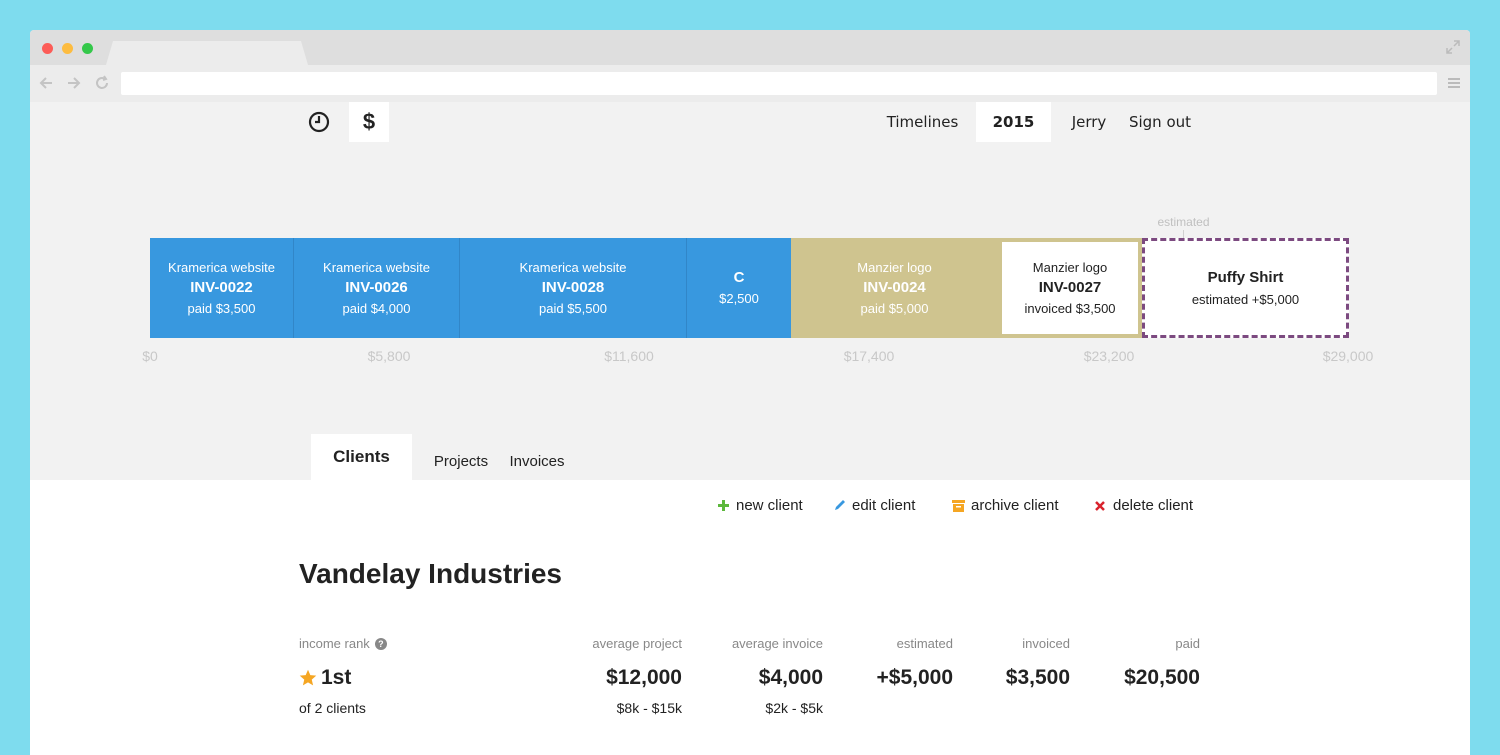  Describe the element at coordinates (336, 677) in the screenshot. I see `income-rank-text: 1st` at that location.